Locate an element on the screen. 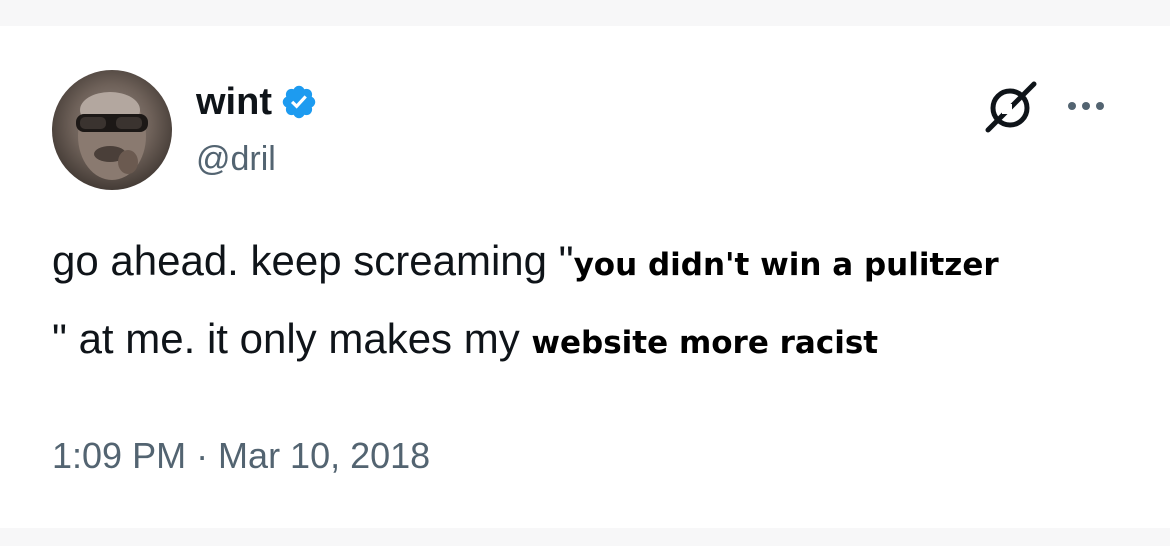 Image resolution: width=1170 pixels, height=546 pixels. avatar is located at coordinates (112, 130).